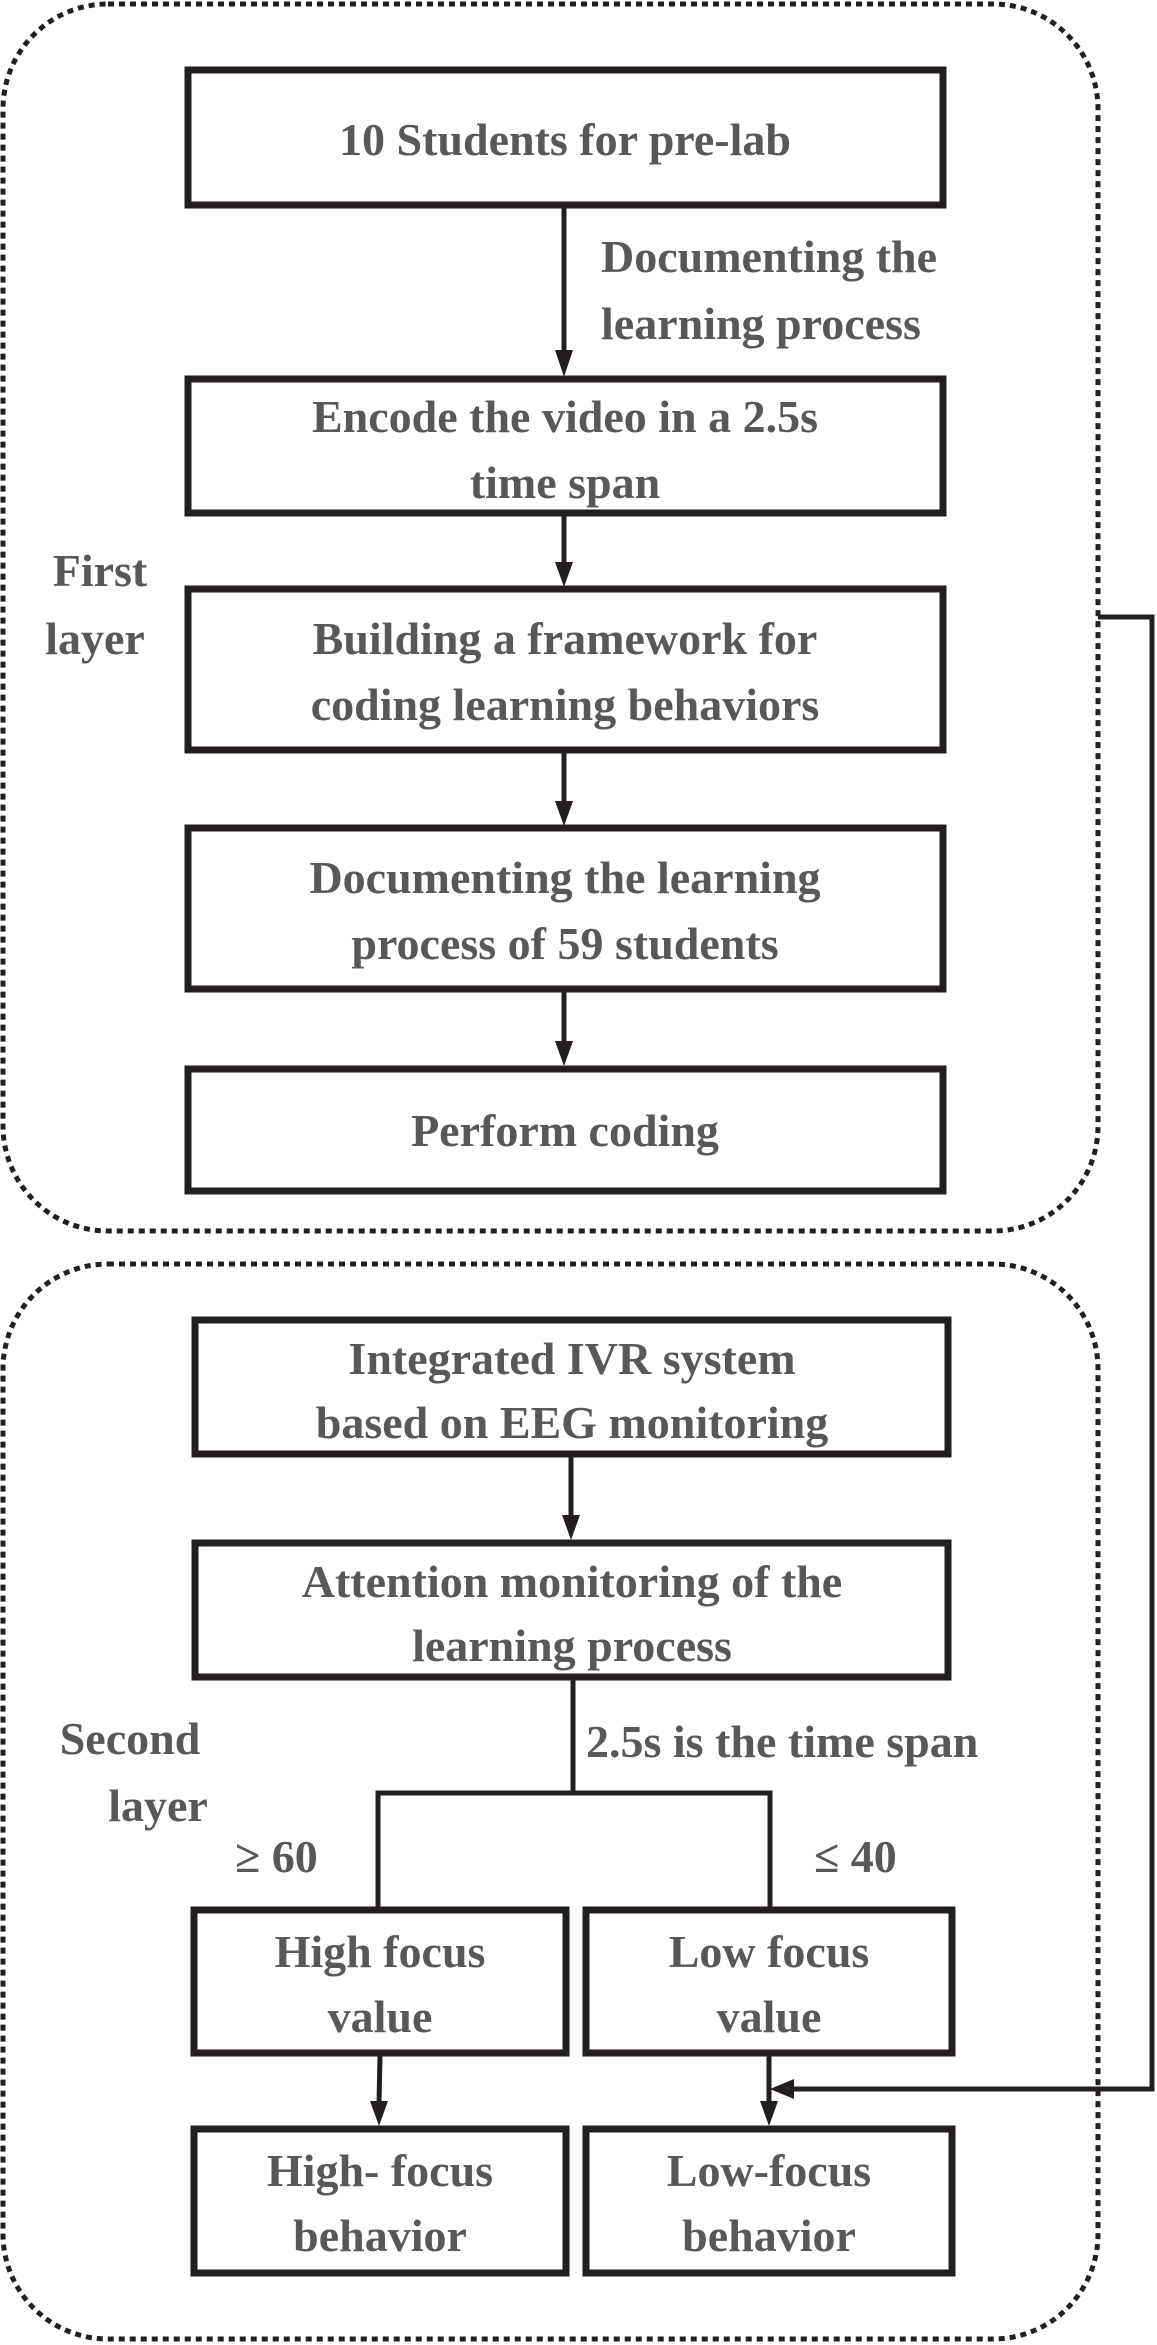 The image size is (1157, 2345). I want to click on node-high-focus-value-text: High focus, so click(380, 1951).